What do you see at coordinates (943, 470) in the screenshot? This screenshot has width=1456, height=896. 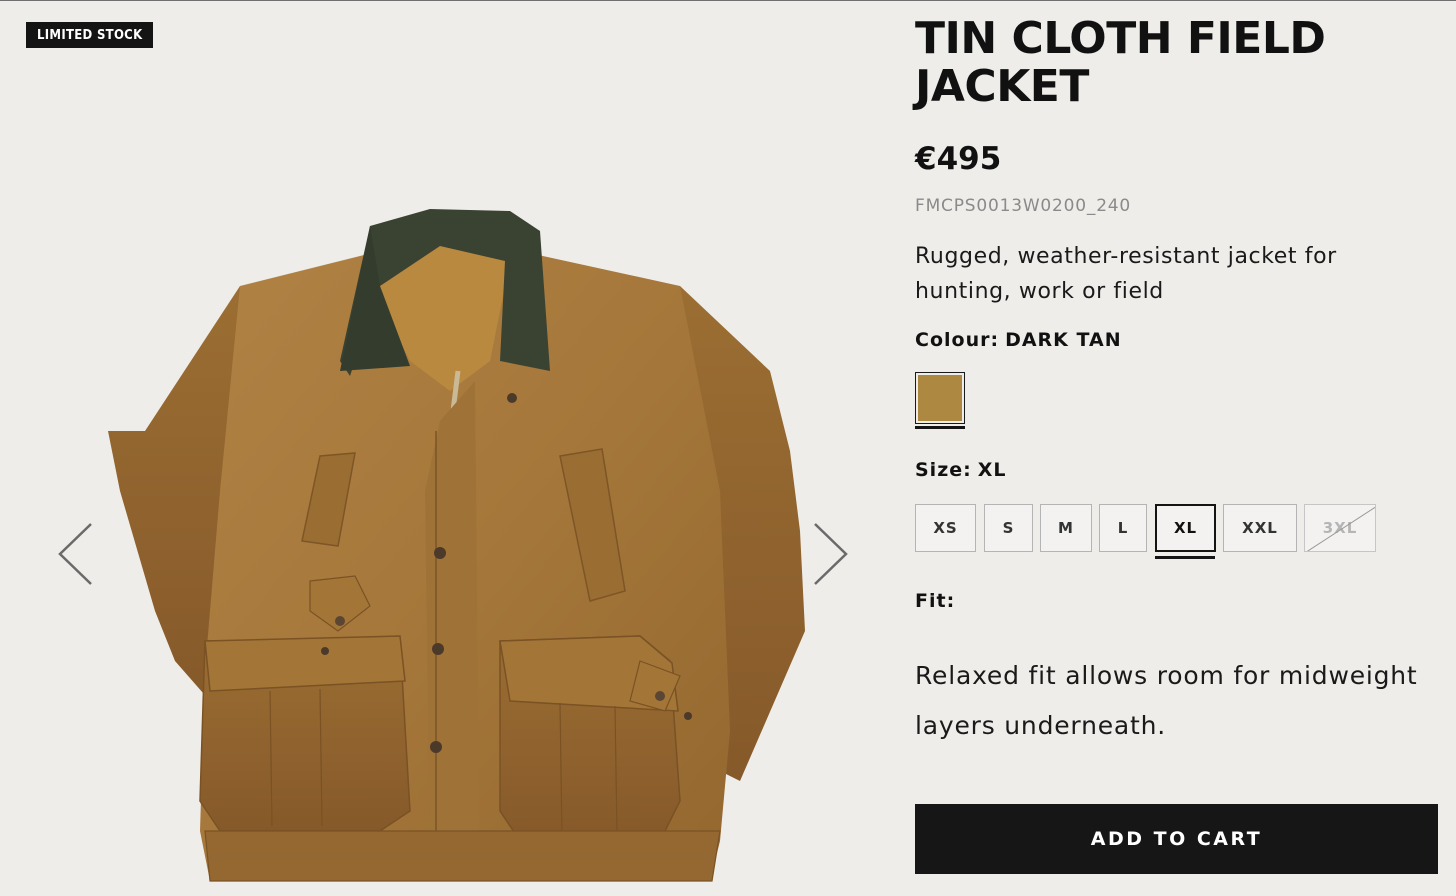 I see `size-label-text: Size:` at bounding box center [943, 470].